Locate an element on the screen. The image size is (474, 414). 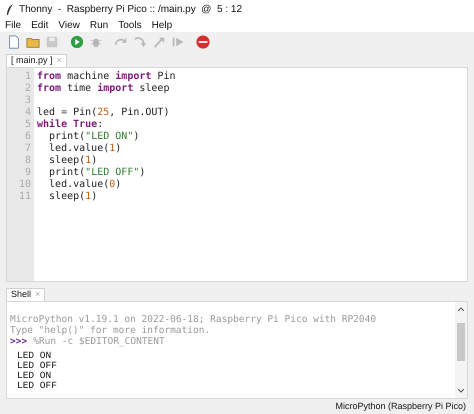
menu-item: File is located at coordinates (13, 25).